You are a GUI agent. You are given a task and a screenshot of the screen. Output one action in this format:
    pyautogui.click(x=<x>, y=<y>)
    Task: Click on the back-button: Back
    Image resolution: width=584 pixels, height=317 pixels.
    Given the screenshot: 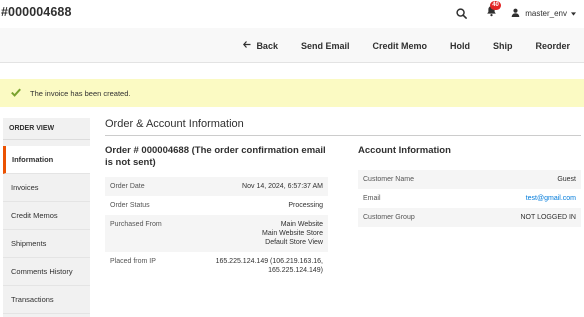 What is the action you would take?
    pyautogui.click(x=260, y=45)
    